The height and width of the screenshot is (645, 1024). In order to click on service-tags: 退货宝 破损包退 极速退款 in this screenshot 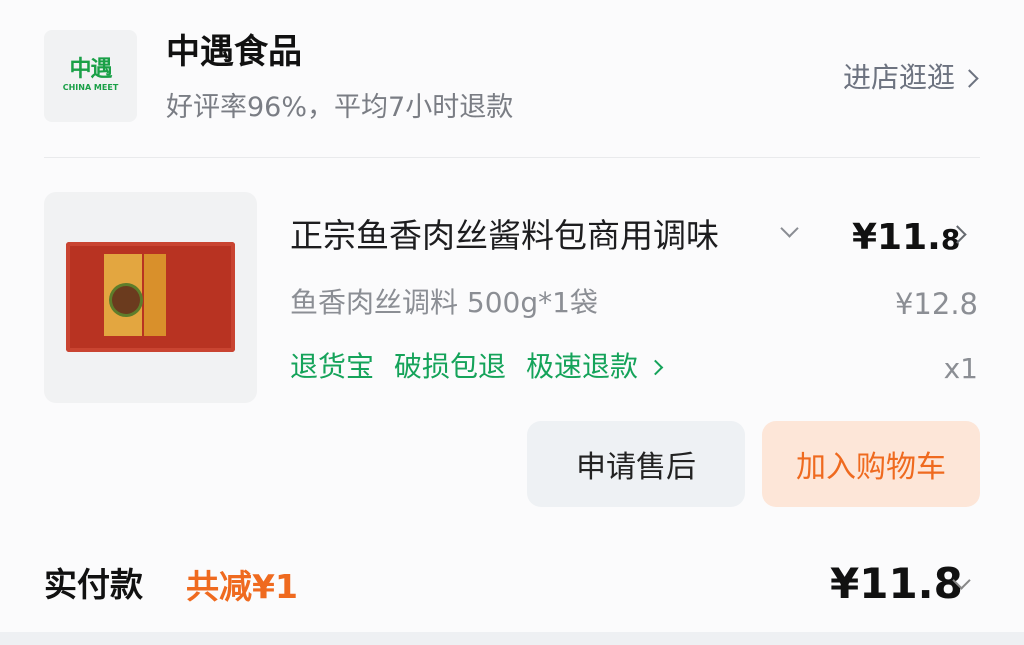, I will do `click(477, 367)`.